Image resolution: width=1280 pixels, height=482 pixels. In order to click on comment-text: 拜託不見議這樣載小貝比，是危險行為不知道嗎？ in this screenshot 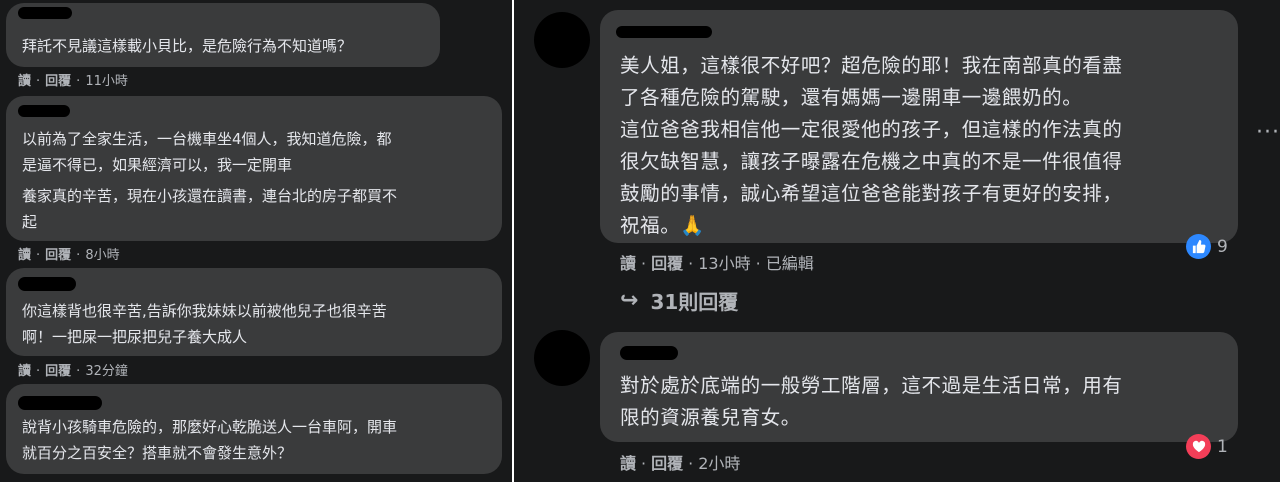, I will do `click(187, 46)`.